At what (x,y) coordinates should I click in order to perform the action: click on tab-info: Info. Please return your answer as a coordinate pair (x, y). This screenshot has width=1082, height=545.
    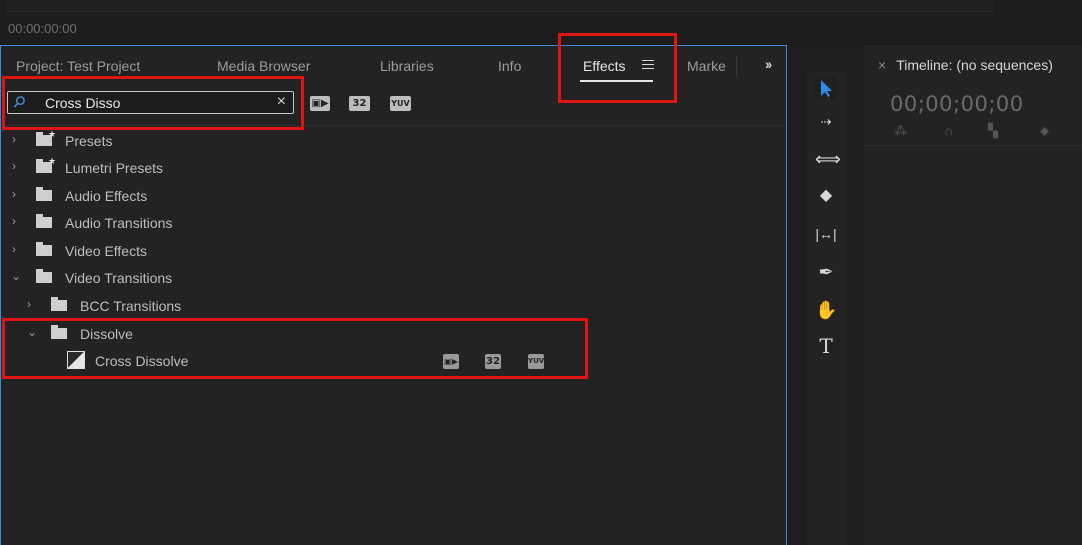
    Looking at the image, I should click on (509, 66).